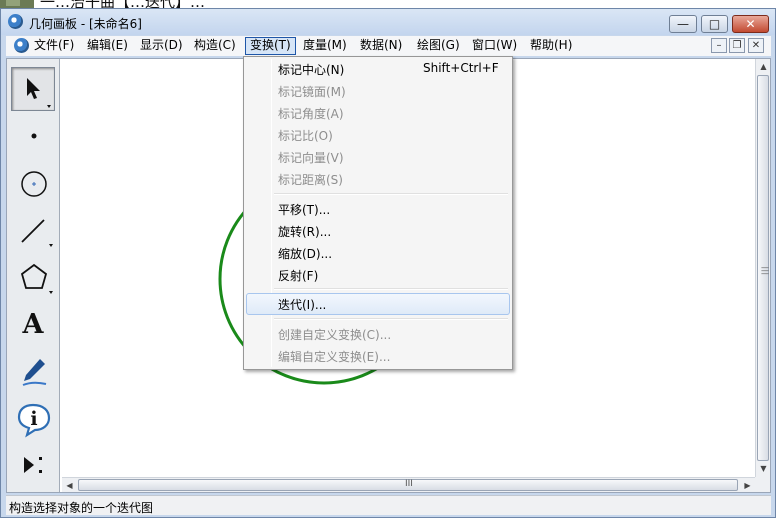 This screenshot has height=518, width=776. What do you see at coordinates (107, 46) in the screenshot?
I see `menu-edit: 编辑(E)` at bounding box center [107, 46].